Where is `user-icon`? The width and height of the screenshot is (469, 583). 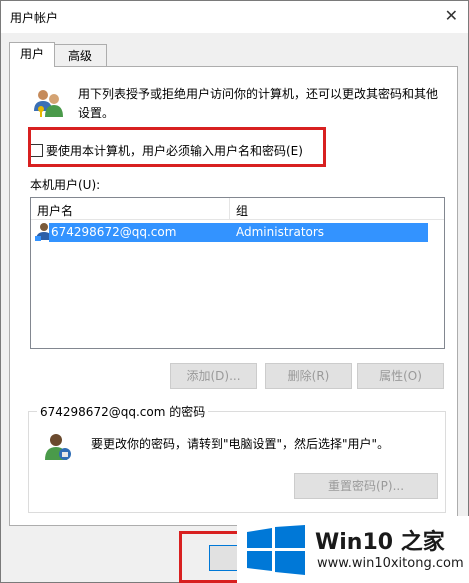
user-icon is located at coordinates (58, 447).